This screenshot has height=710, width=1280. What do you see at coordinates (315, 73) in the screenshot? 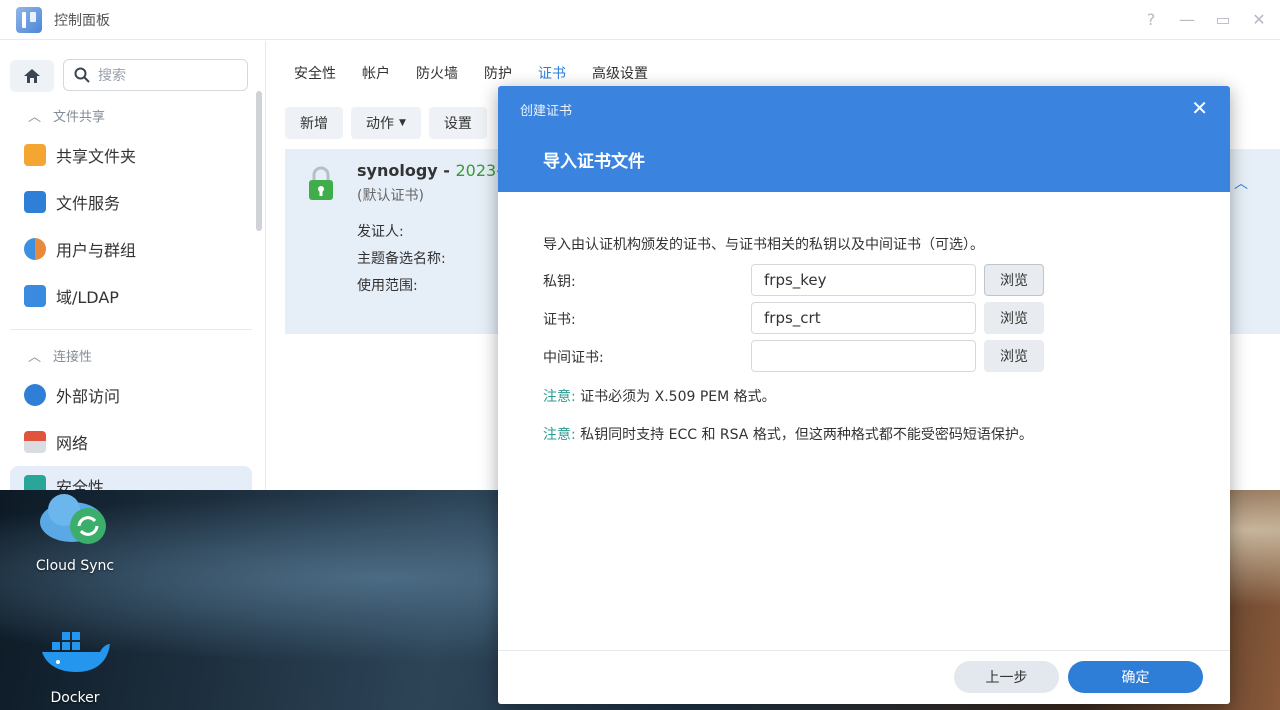
I see `tab-security: 安全性` at bounding box center [315, 73].